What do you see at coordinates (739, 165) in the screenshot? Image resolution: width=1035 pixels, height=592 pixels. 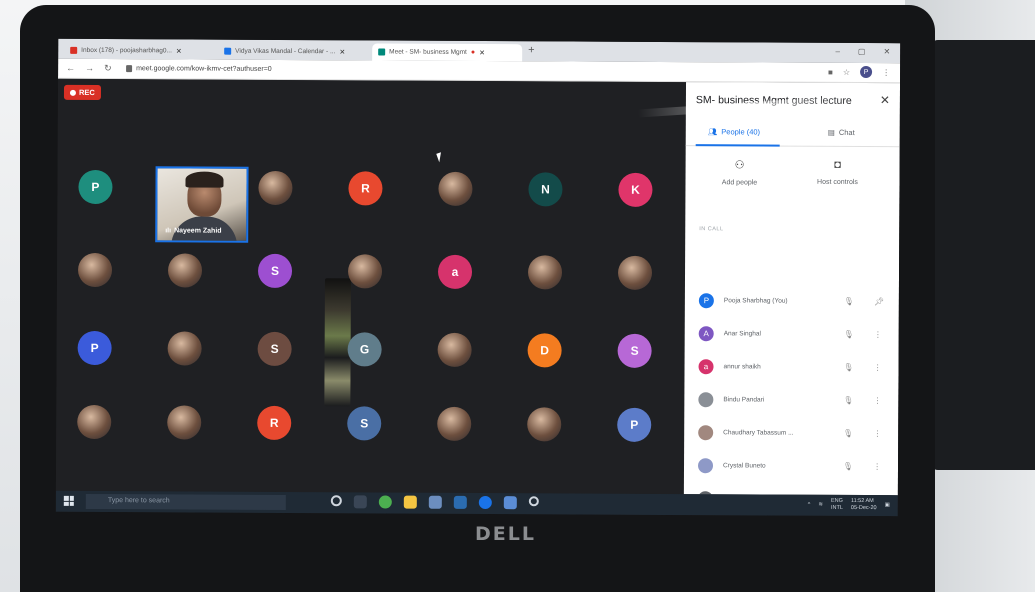 I see `add-person-icon: ⚇` at bounding box center [739, 165].